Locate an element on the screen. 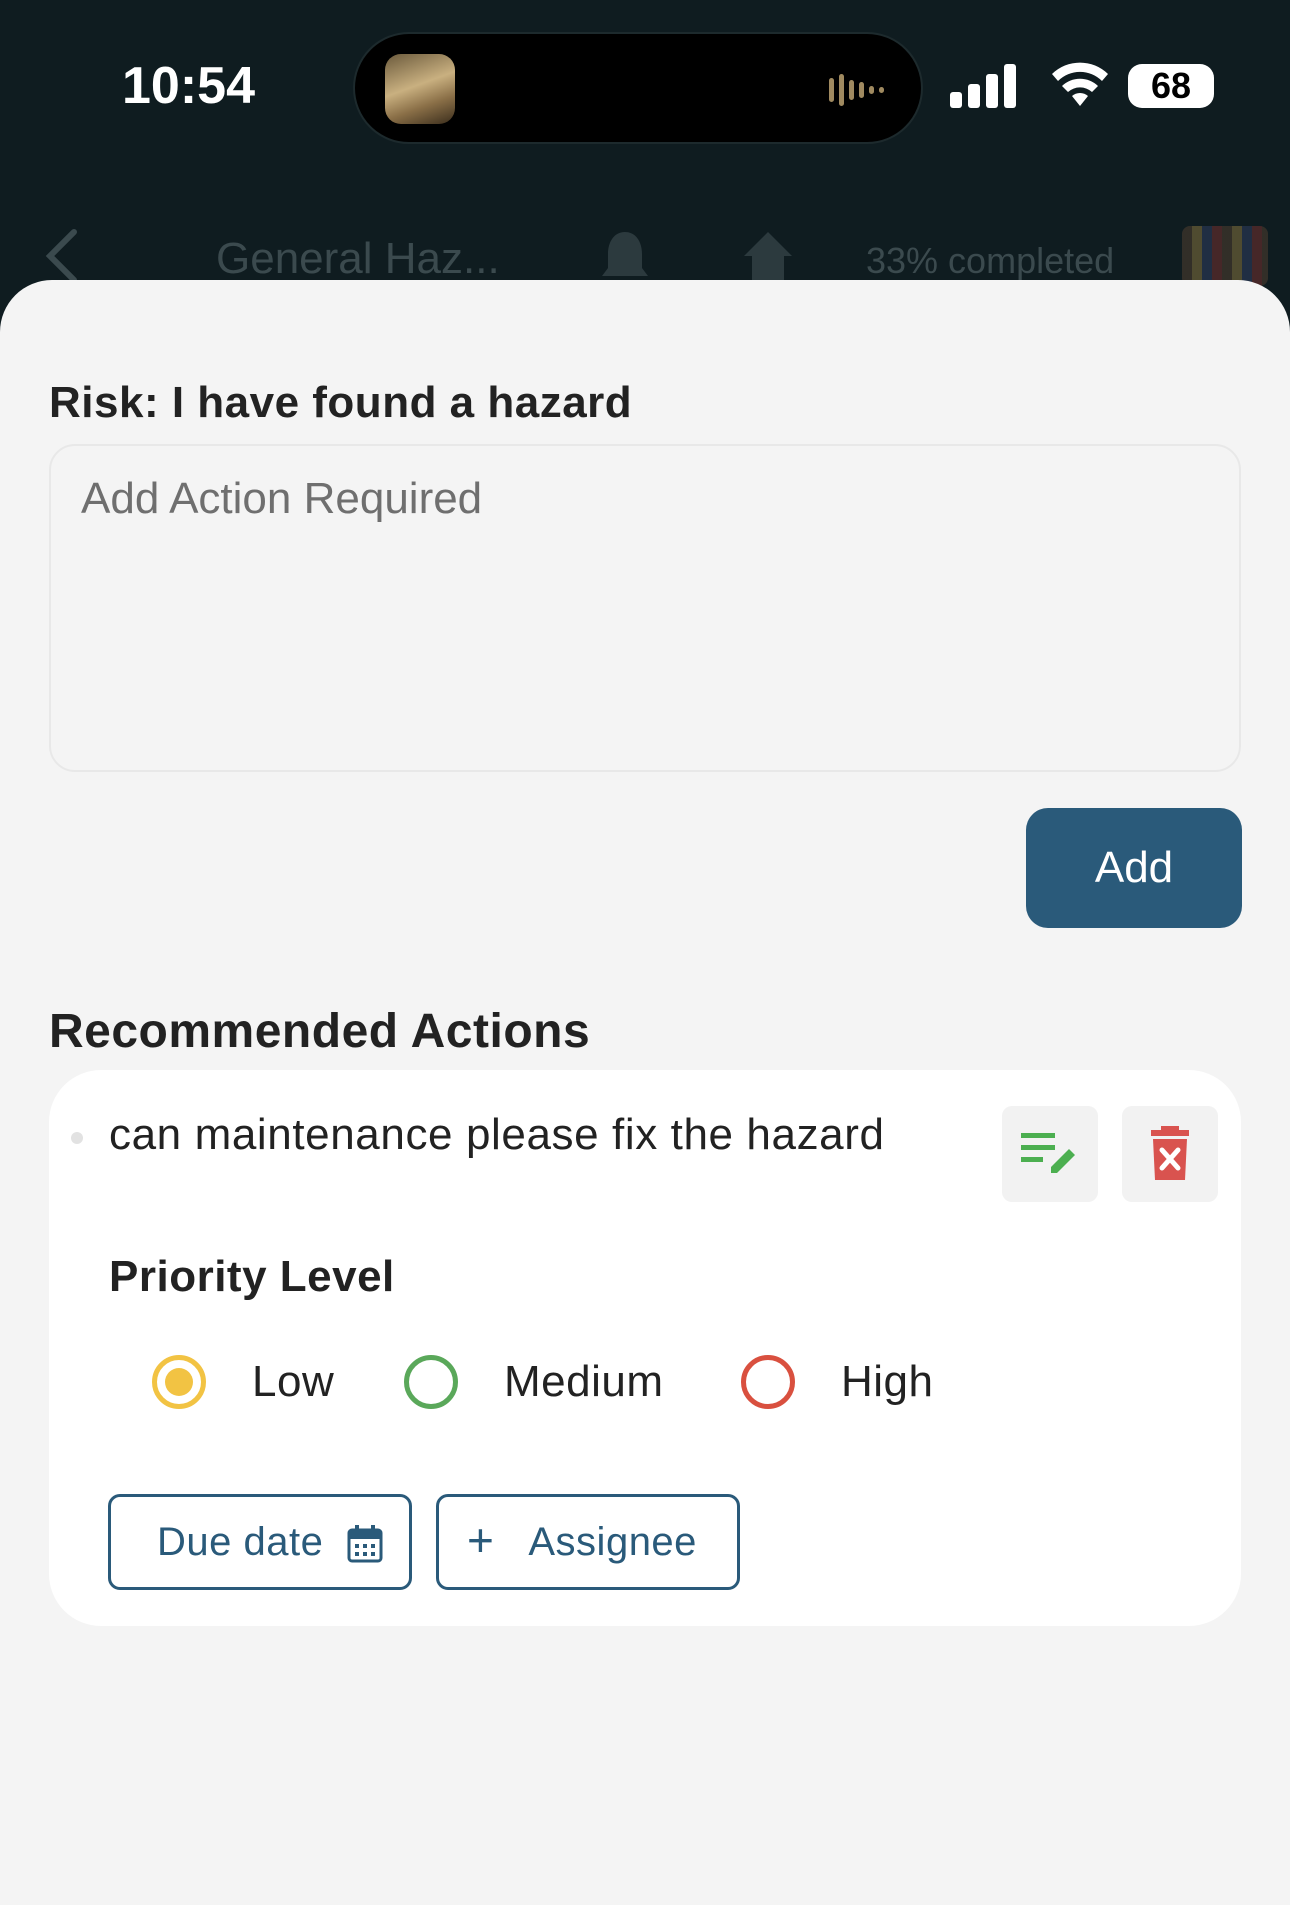 The width and height of the screenshot is (1290, 1905). battery-icon: 68 is located at coordinates (1171, 86).